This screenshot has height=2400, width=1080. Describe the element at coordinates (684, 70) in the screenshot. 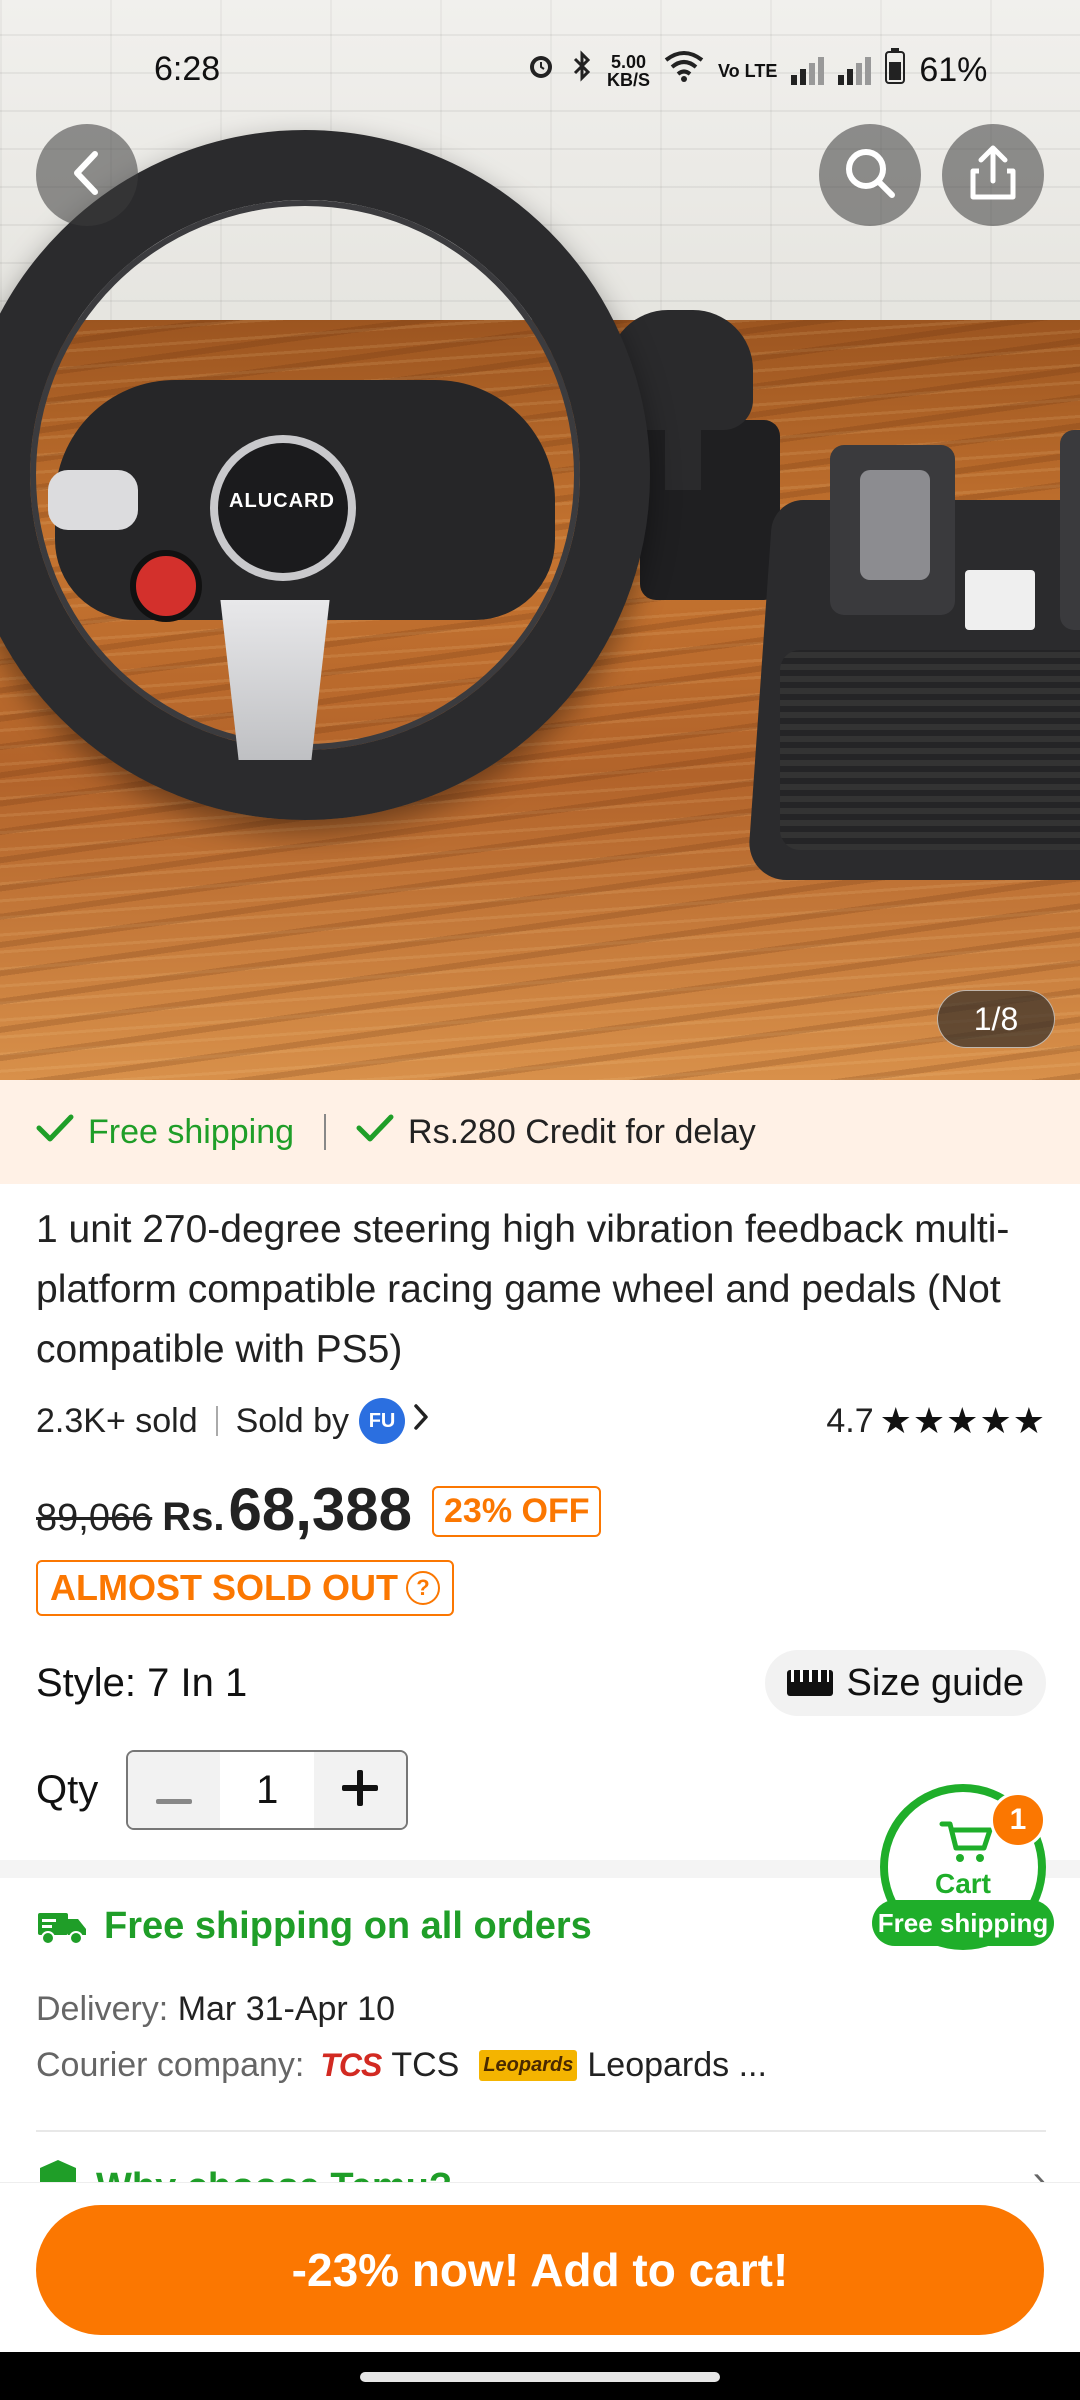

I see `wifi-icon` at that location.